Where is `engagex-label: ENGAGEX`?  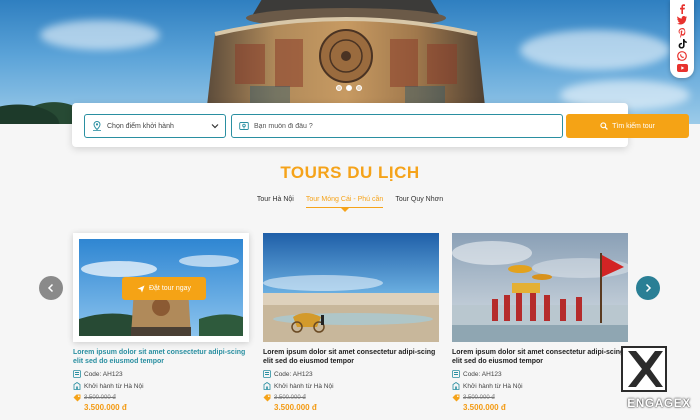 engagex-label: ENGAGEX is located at coordinates (659, 403).